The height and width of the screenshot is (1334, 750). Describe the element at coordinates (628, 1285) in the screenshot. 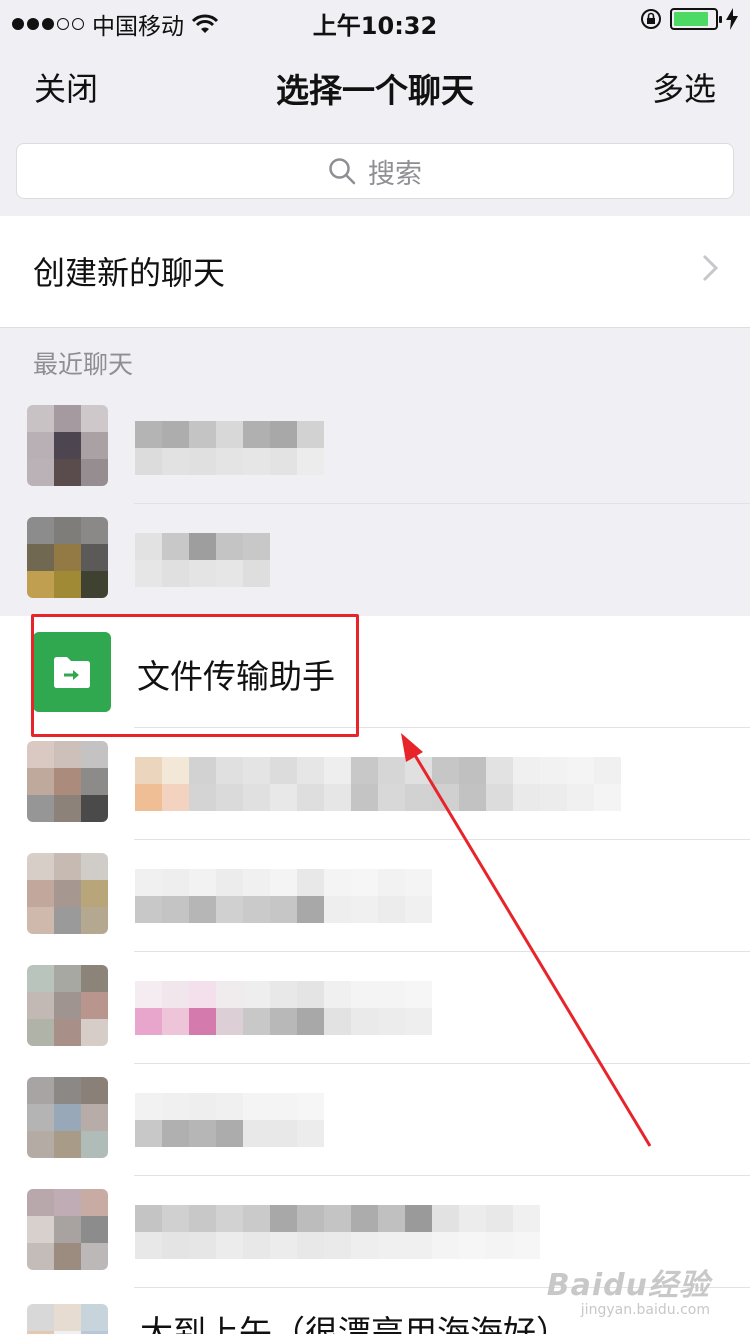

I see `watermark-logo: Baidu经验` at that location.